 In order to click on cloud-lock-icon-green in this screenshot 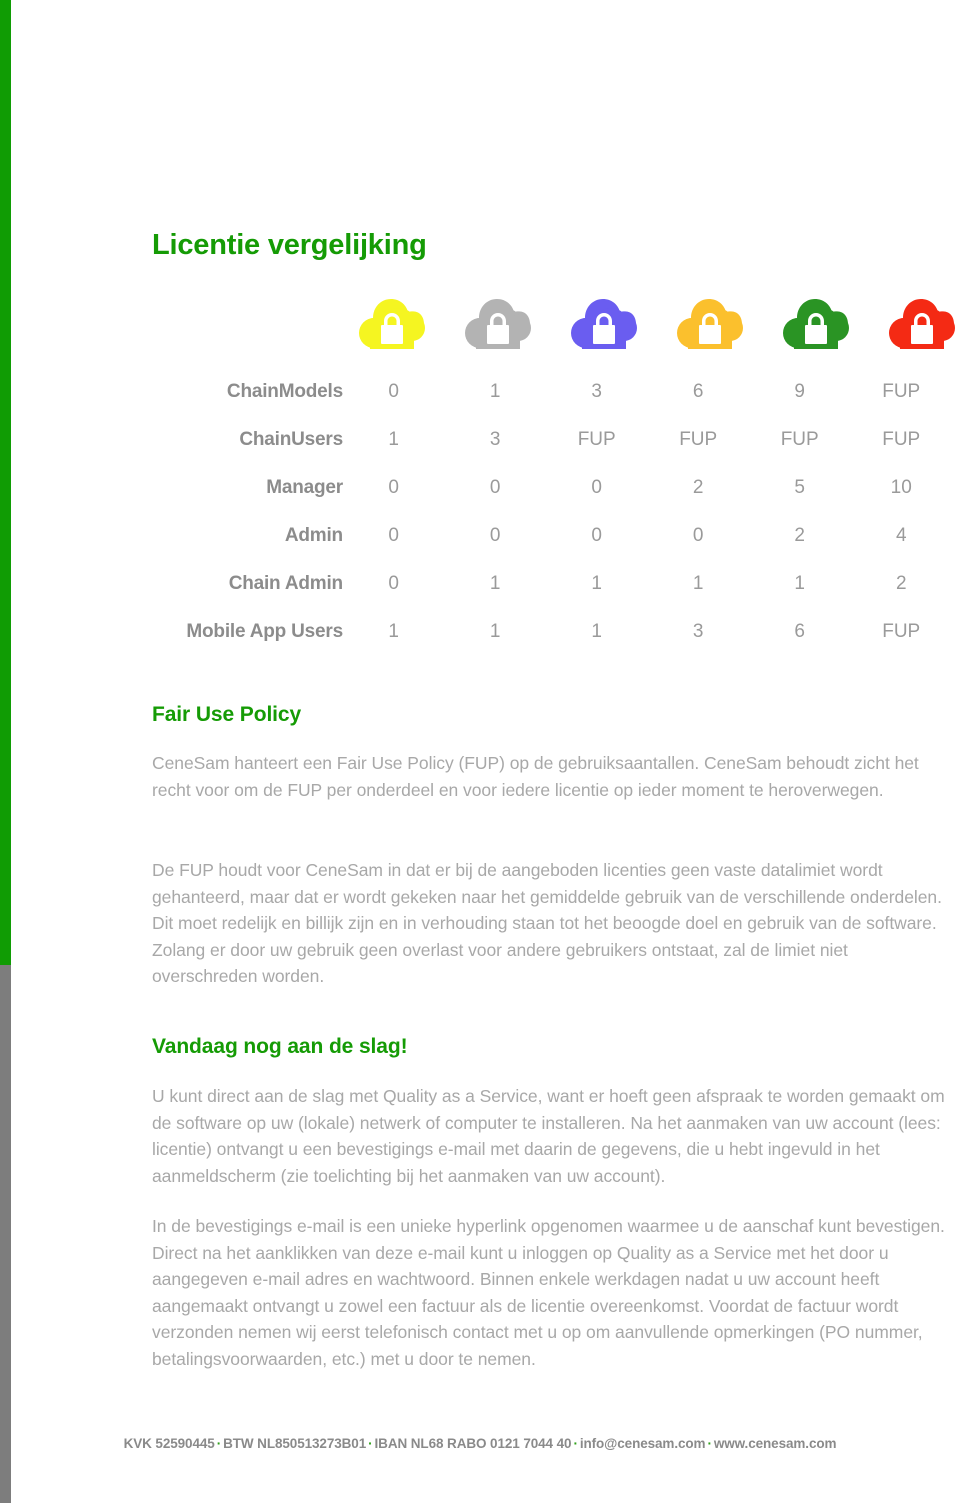, I will do `click(816, 324)`.